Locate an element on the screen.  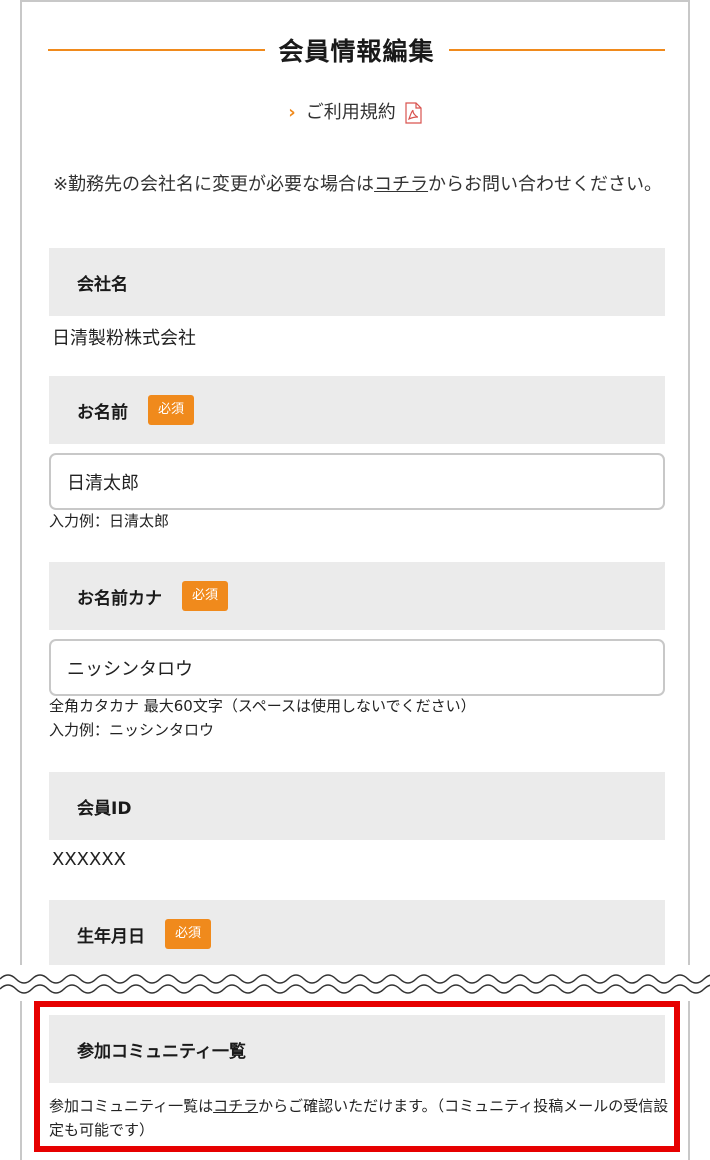
notice-contact-link: コチラ is located at coordinates (401, 184).